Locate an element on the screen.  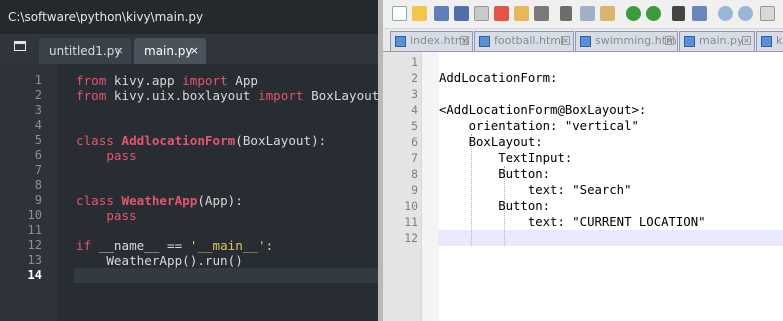
code-line: class AddlocationForm(BoxLayout): is located at coordinates (201, 140).